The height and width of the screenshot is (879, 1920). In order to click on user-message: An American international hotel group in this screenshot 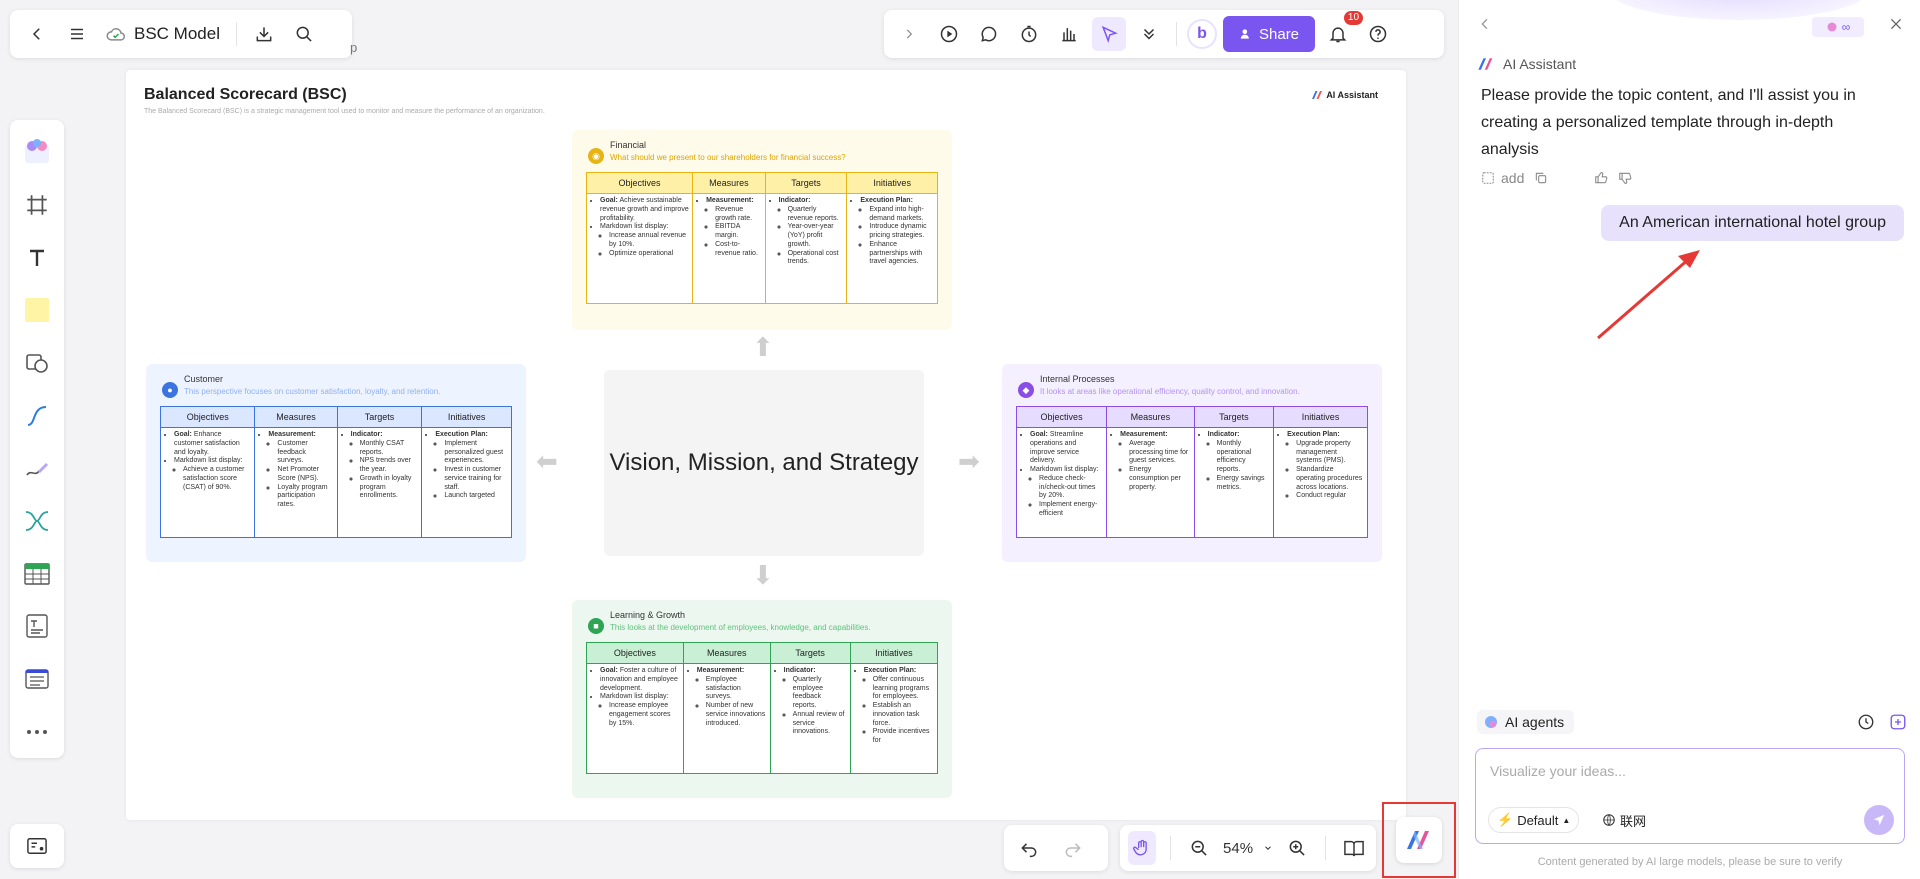, I will do `click(1752, 223)`.